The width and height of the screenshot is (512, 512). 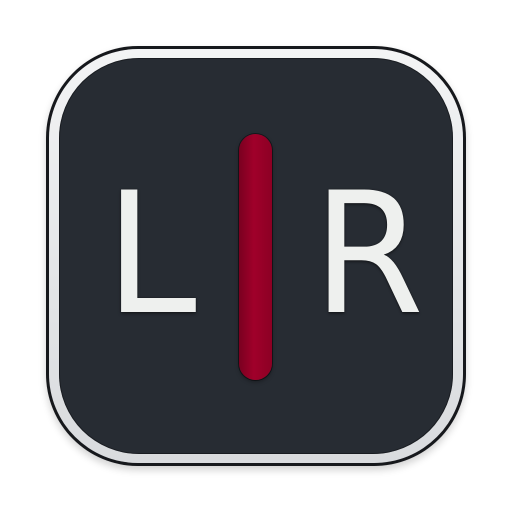 What do you see at coordinates (368, 254) in the screenshot?
I see `right-letter: R` at bounding box center [368, 254].